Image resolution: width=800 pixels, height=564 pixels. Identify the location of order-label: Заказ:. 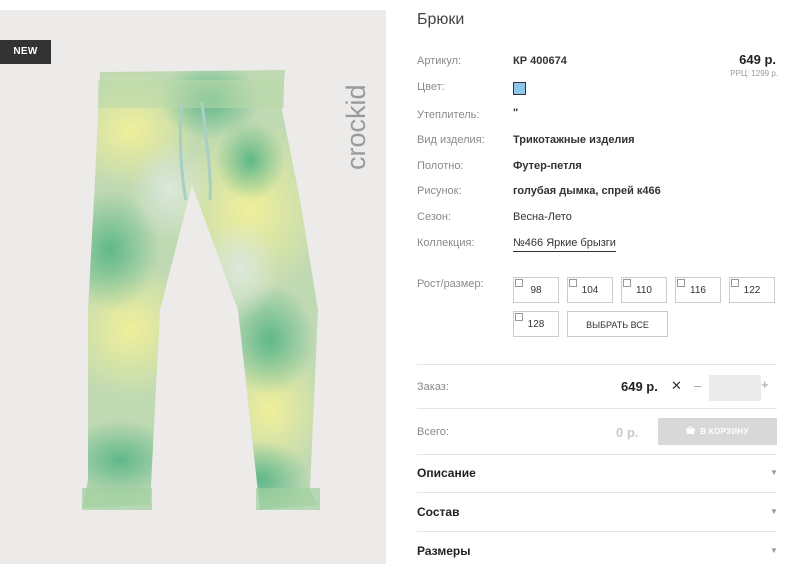
(433, 387).